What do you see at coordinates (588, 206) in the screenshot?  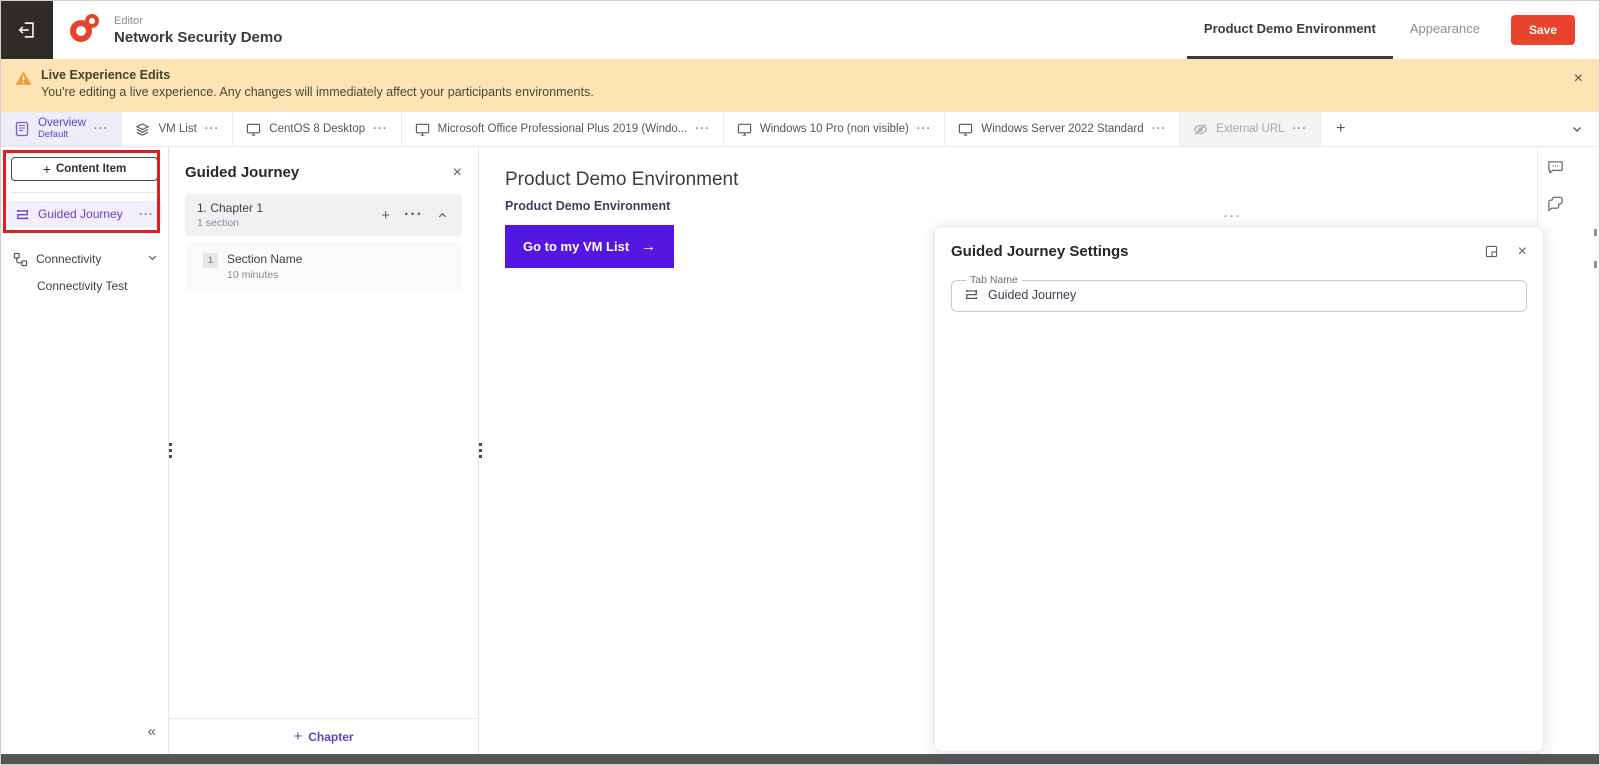 I see `preview-subheading: Product Demo Environment` at bounding box center [588, 206].